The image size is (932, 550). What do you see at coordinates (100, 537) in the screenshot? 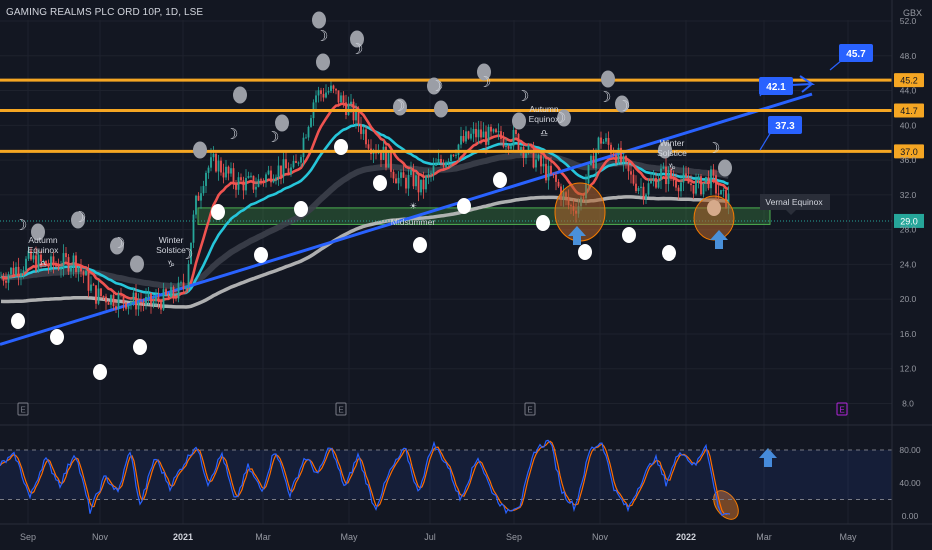
I see `time-tick-label: Nov` at bounding box center [100, 537].